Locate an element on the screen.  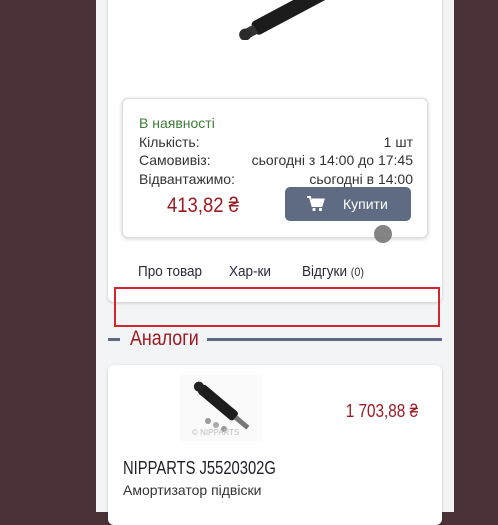
analog-description: Амортизатор підвіски is located at coordinates (192, 490).